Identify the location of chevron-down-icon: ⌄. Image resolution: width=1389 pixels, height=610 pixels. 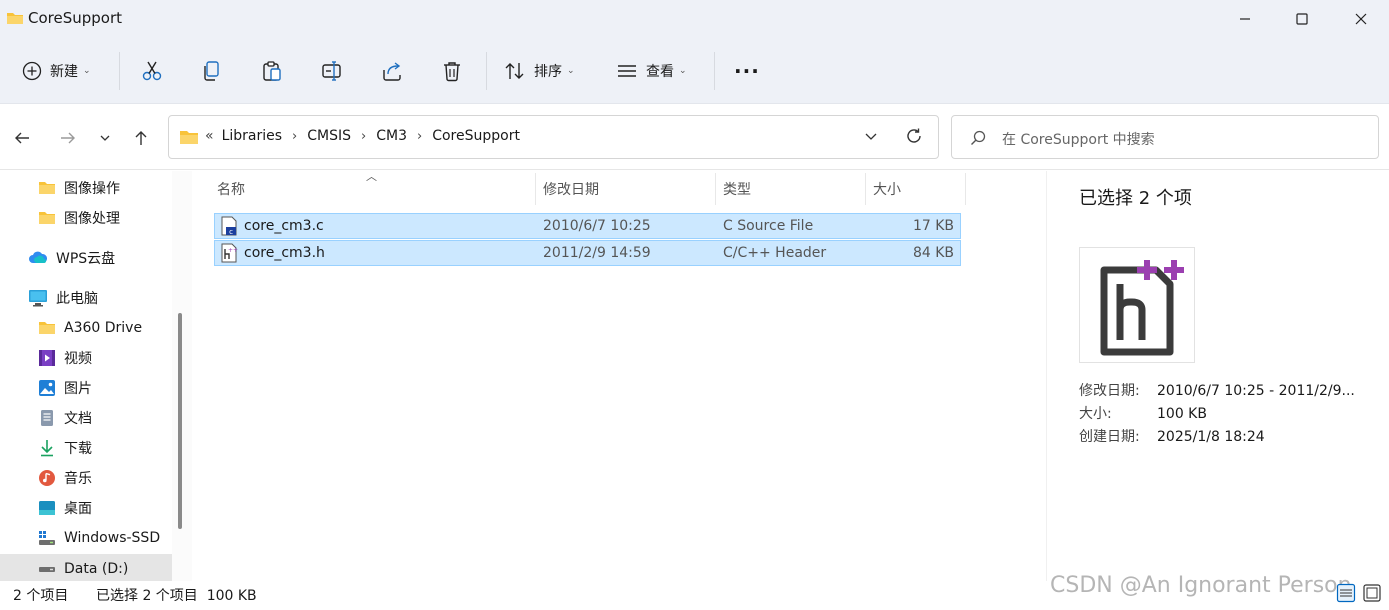
(87, 71).